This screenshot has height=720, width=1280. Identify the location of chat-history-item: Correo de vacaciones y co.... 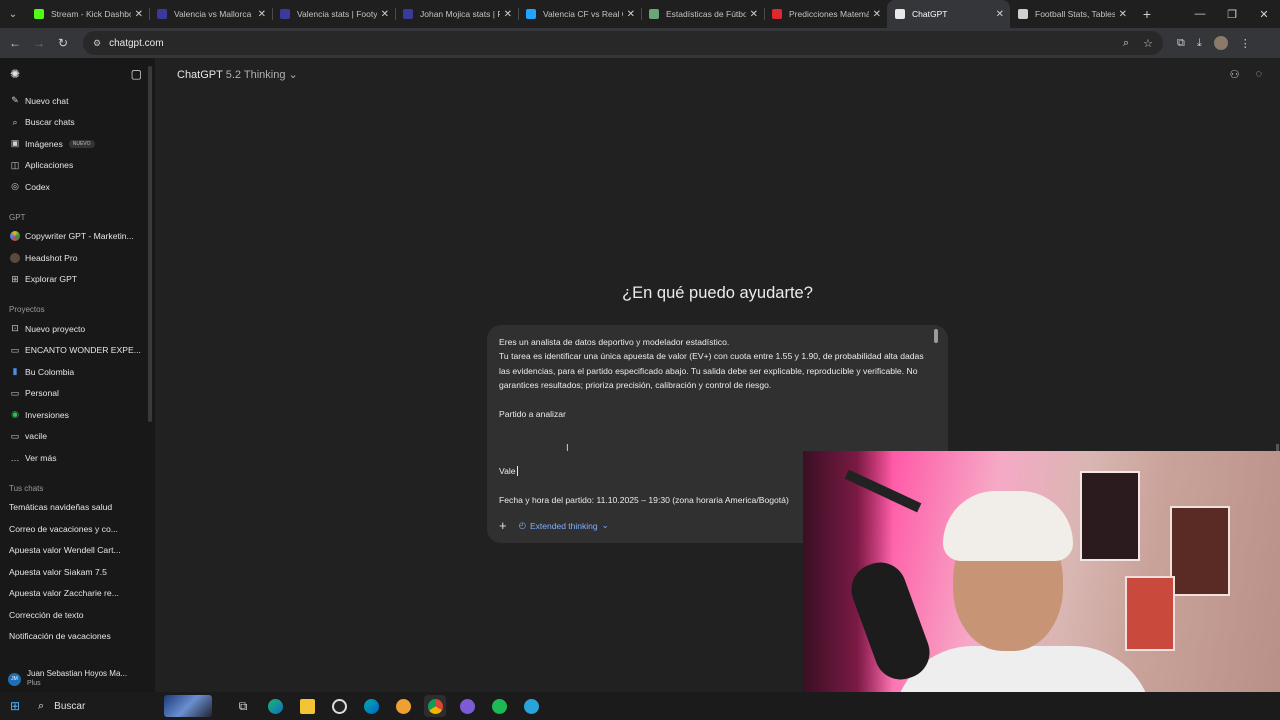
(77, 529).